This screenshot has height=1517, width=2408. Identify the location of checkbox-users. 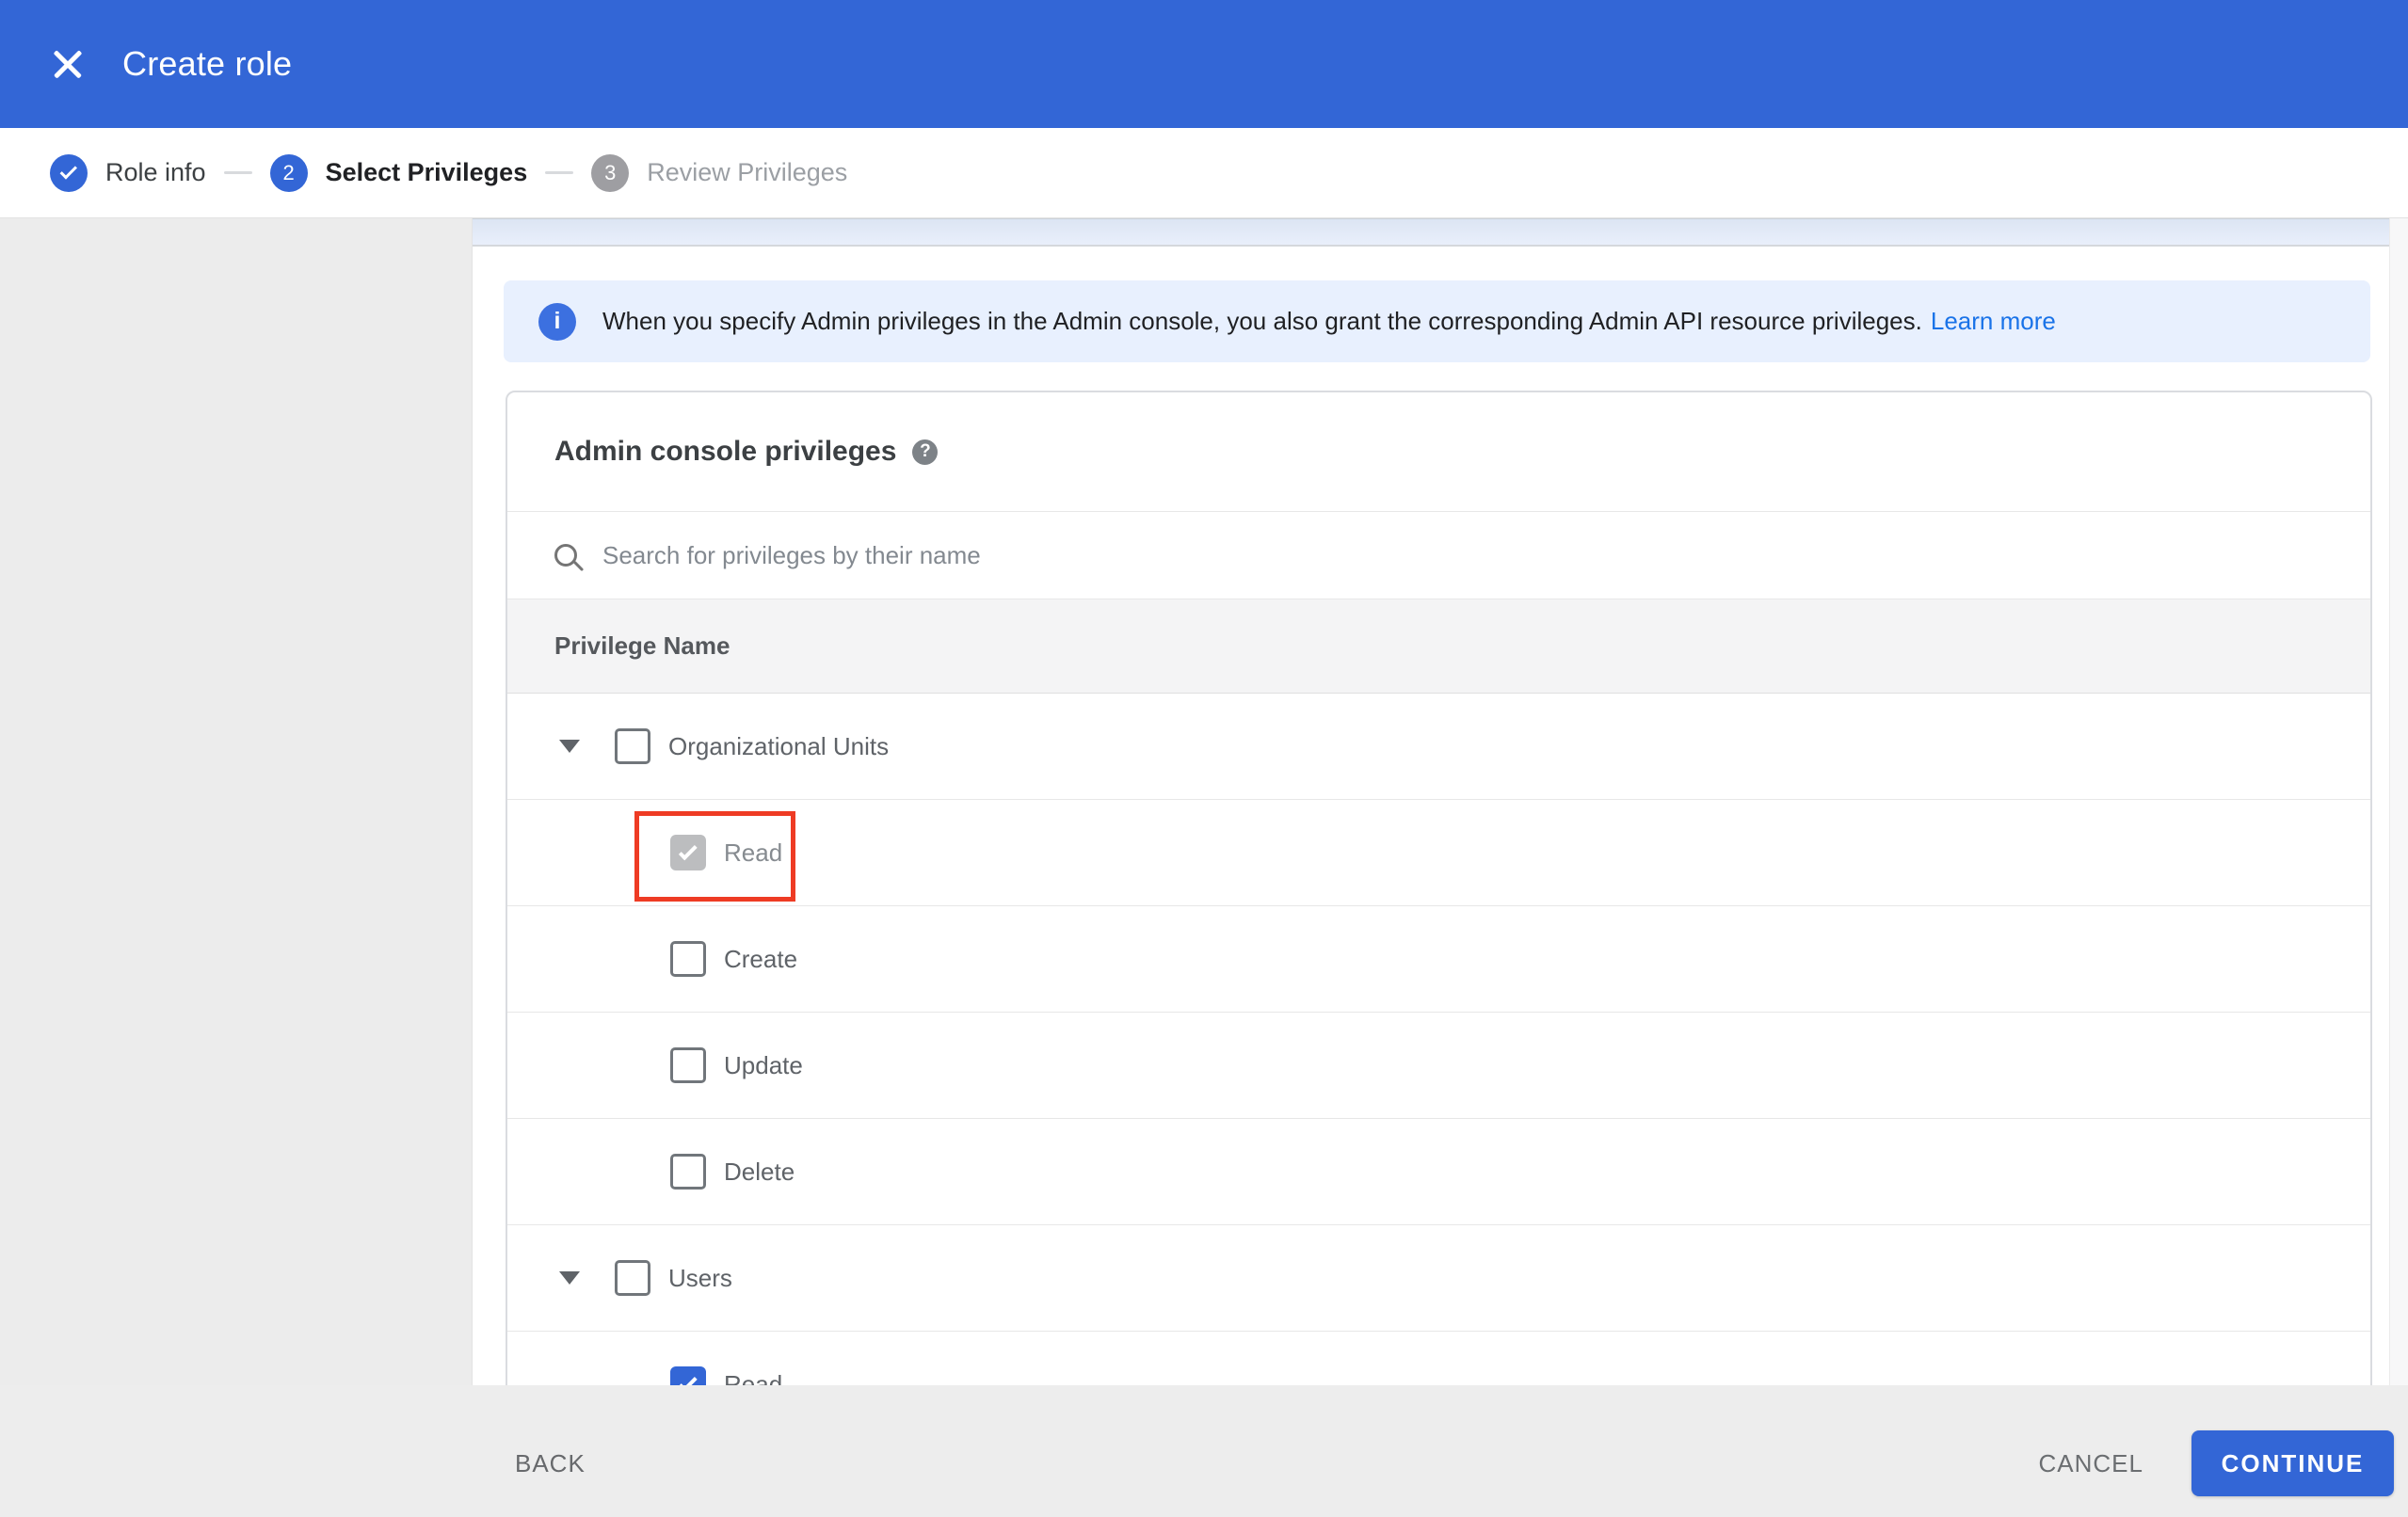
(632, 1278).